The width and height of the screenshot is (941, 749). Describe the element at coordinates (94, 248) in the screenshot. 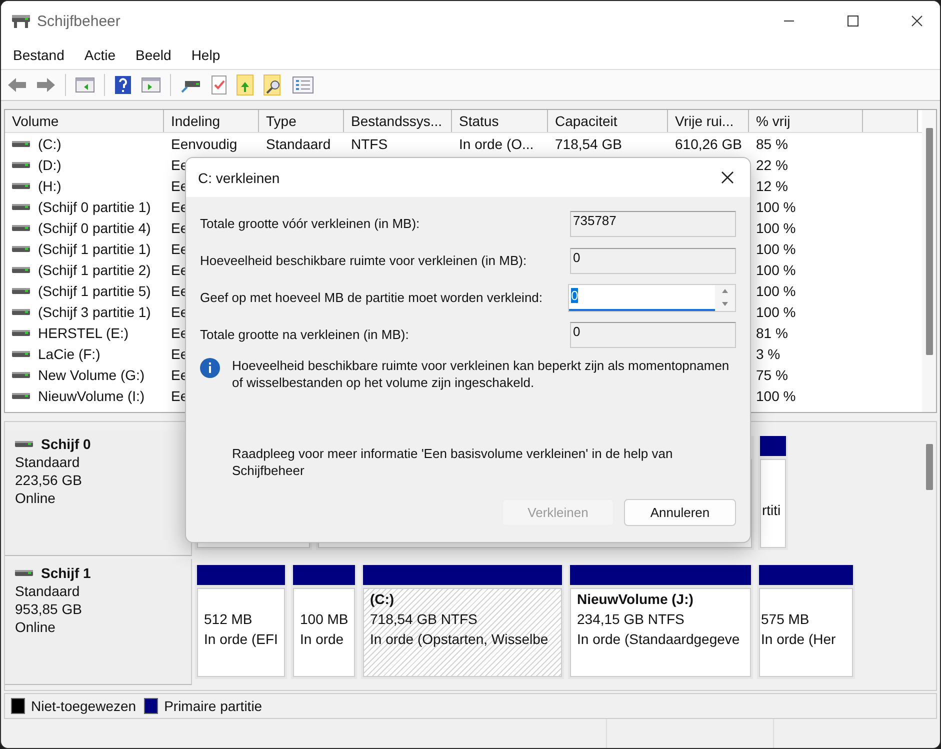

I see `table-cell: (Schijf 1 partitie 1)` at that location.